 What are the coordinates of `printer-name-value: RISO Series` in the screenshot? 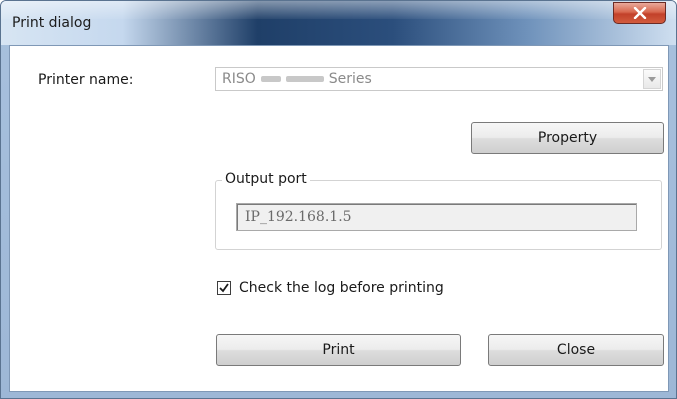 It's located at (297, 79).